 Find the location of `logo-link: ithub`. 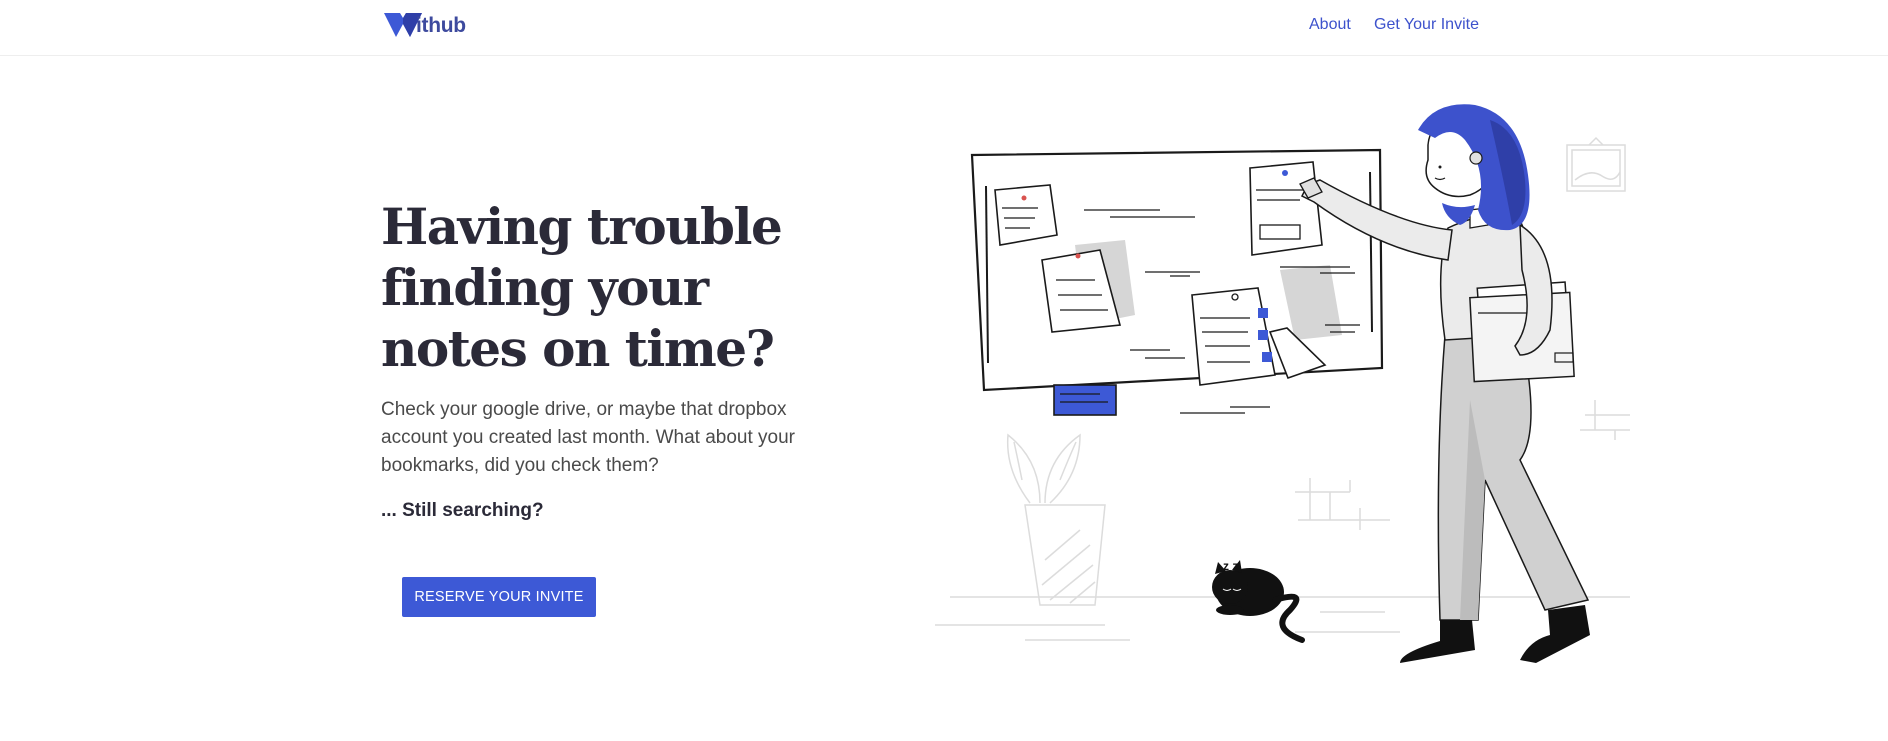

logo-link: ithub is located at coordinates (425, 25).